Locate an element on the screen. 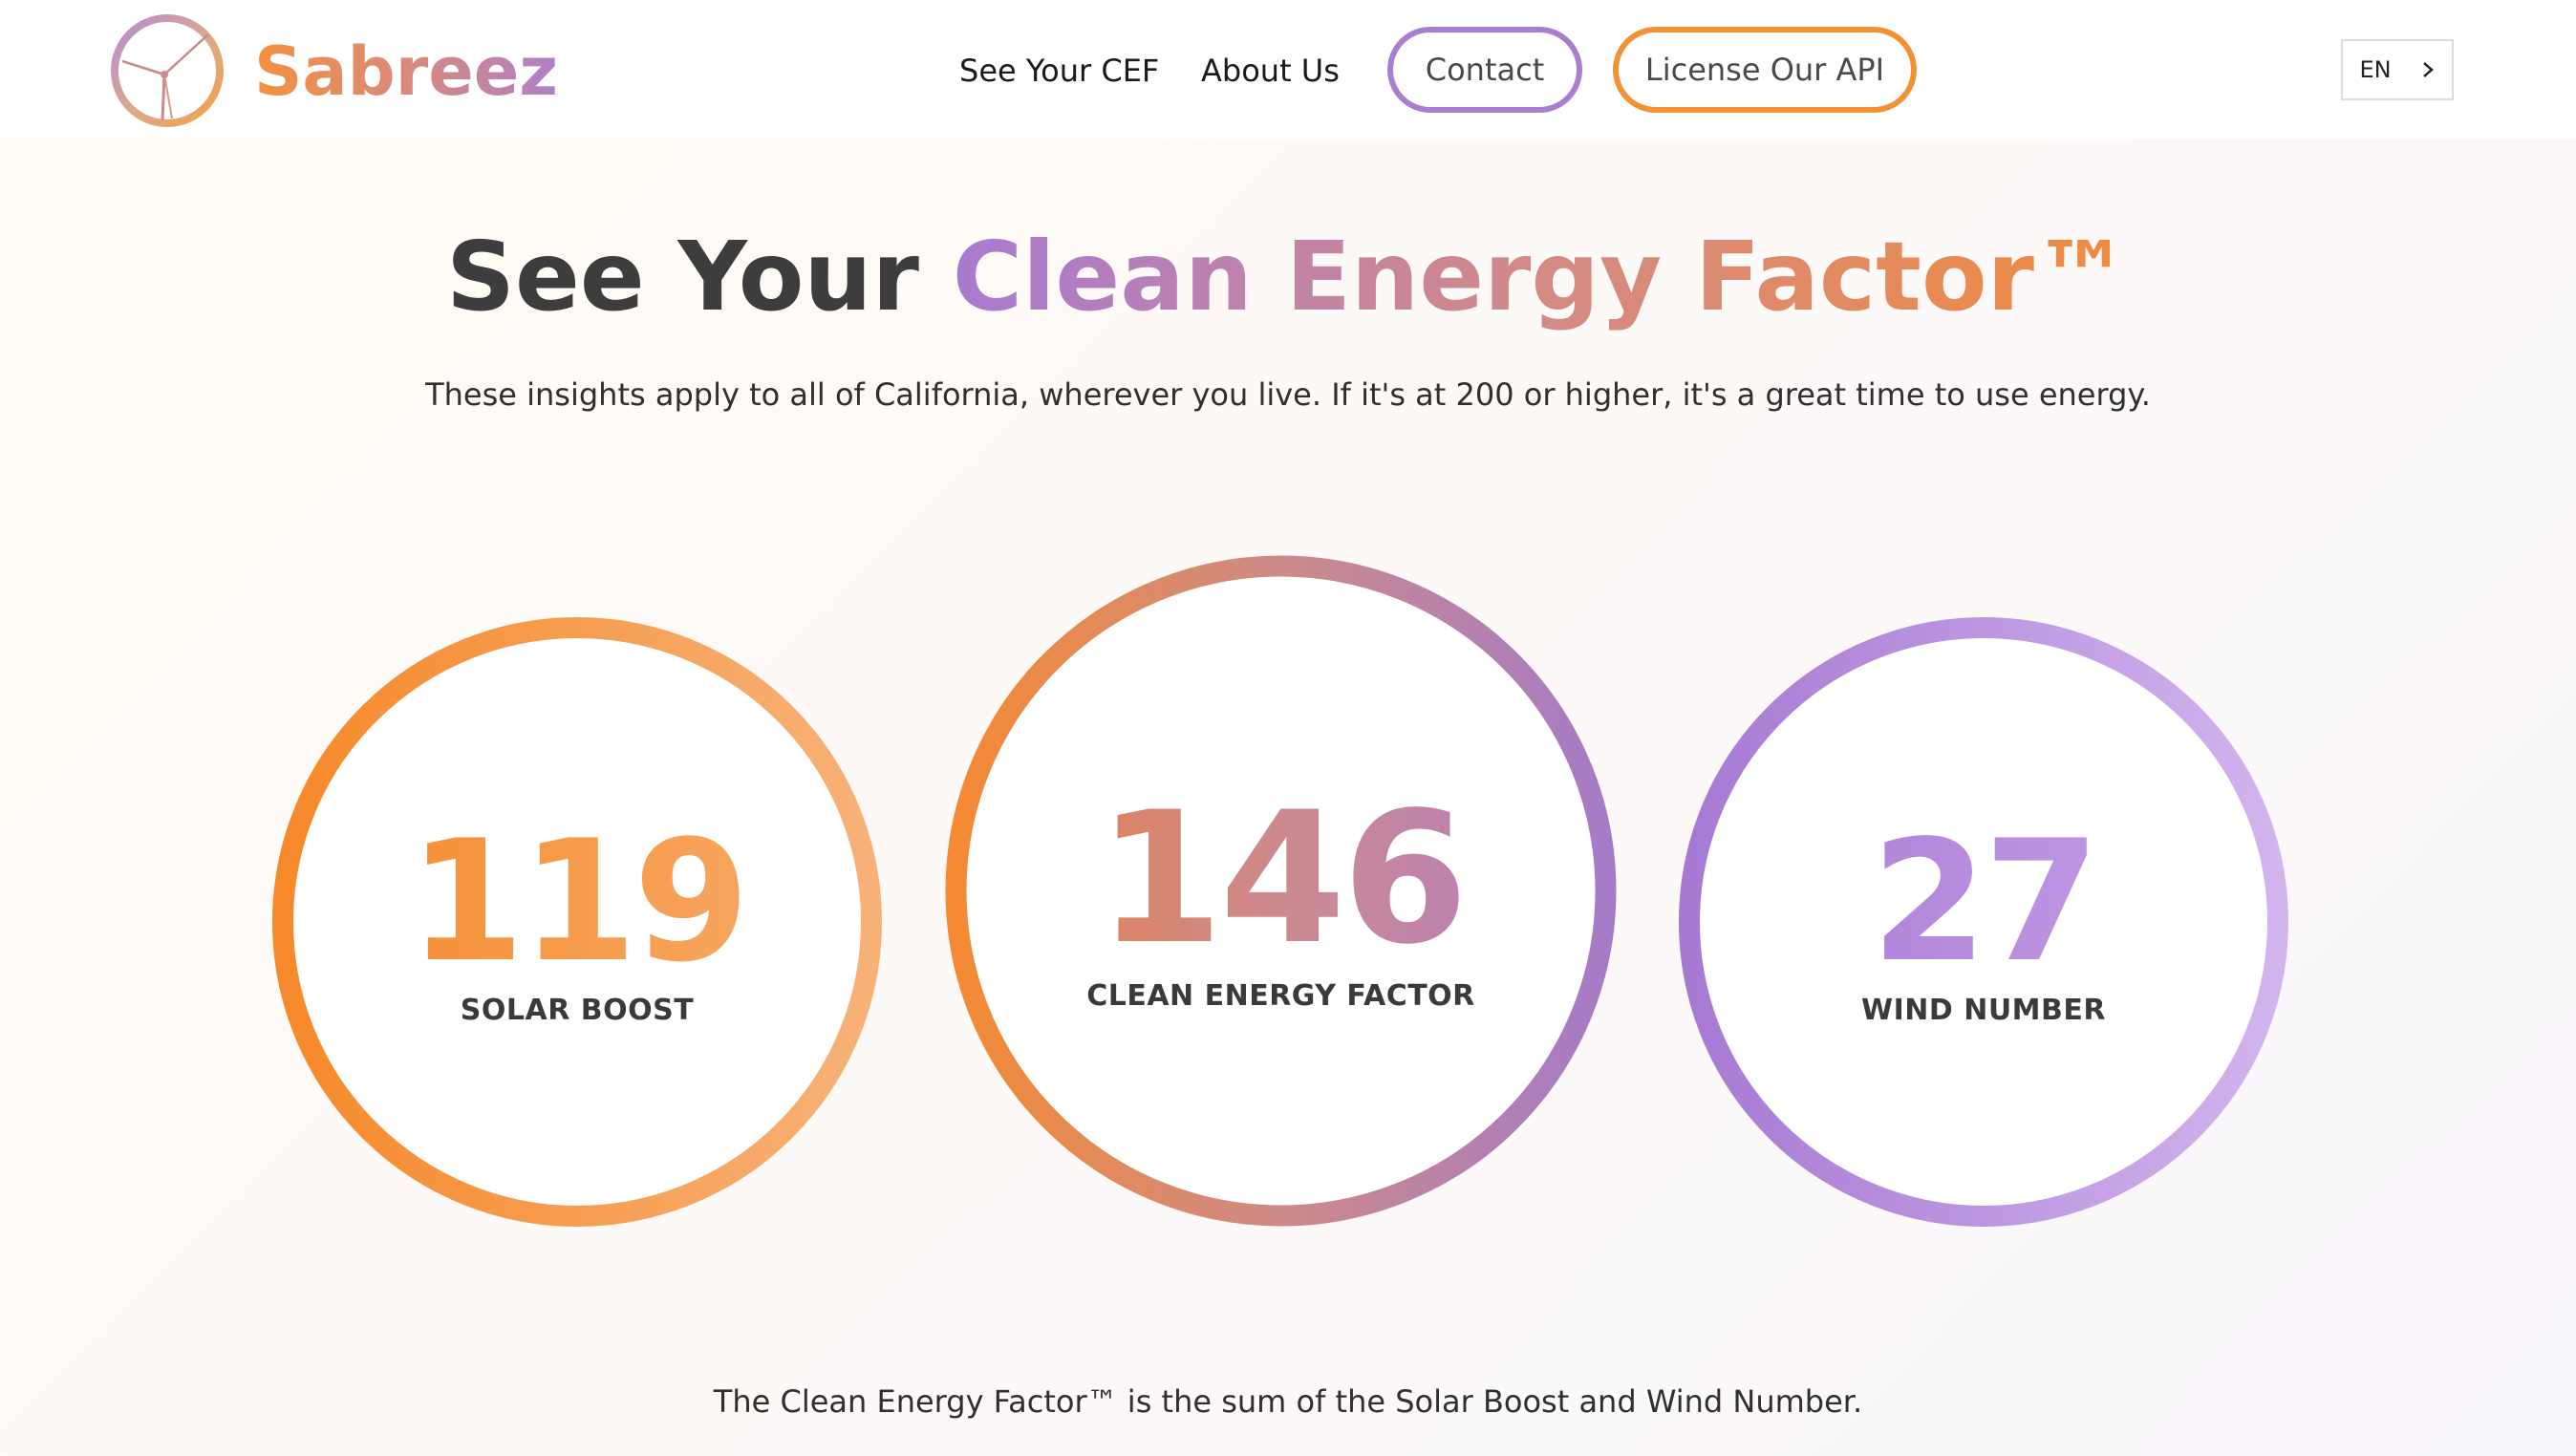 The width and height of the screenshot is (2576, 1456). language-selected: EN is located at coordinates (2375, 69).